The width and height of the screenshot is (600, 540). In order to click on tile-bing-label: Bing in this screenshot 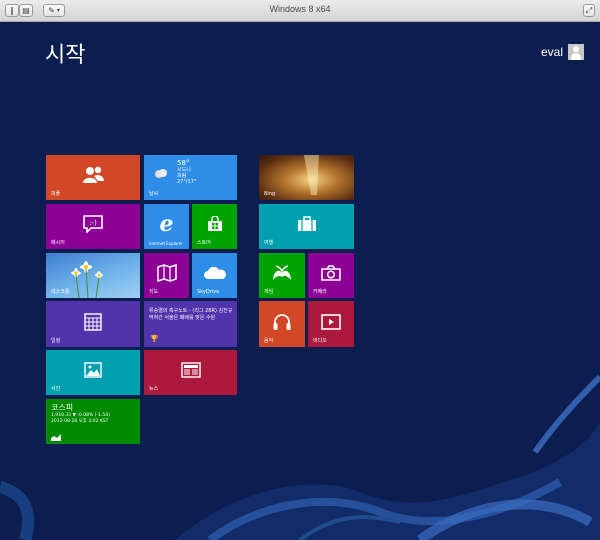, I will do `click(270, 194)`.